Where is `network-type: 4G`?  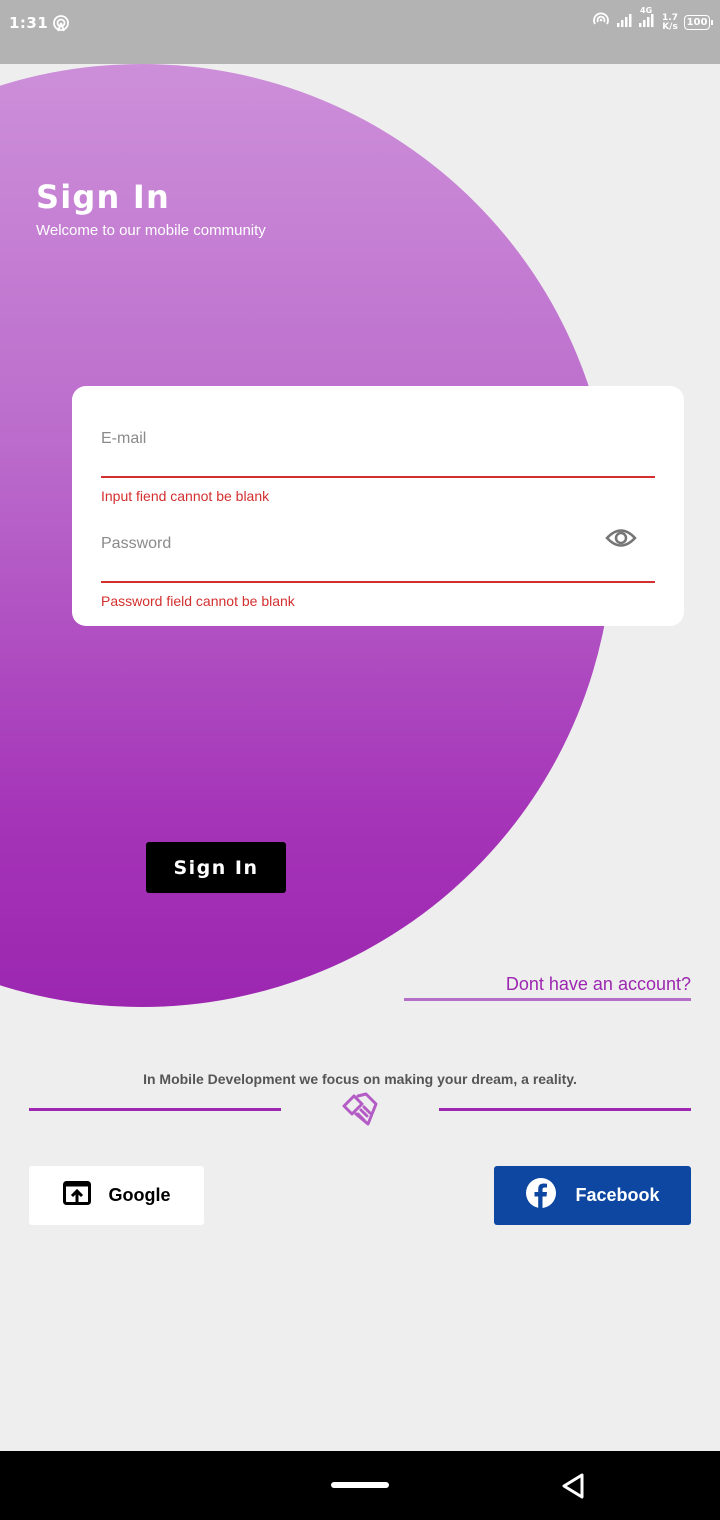 network-type: 4G is located at coordinates (646, 10).